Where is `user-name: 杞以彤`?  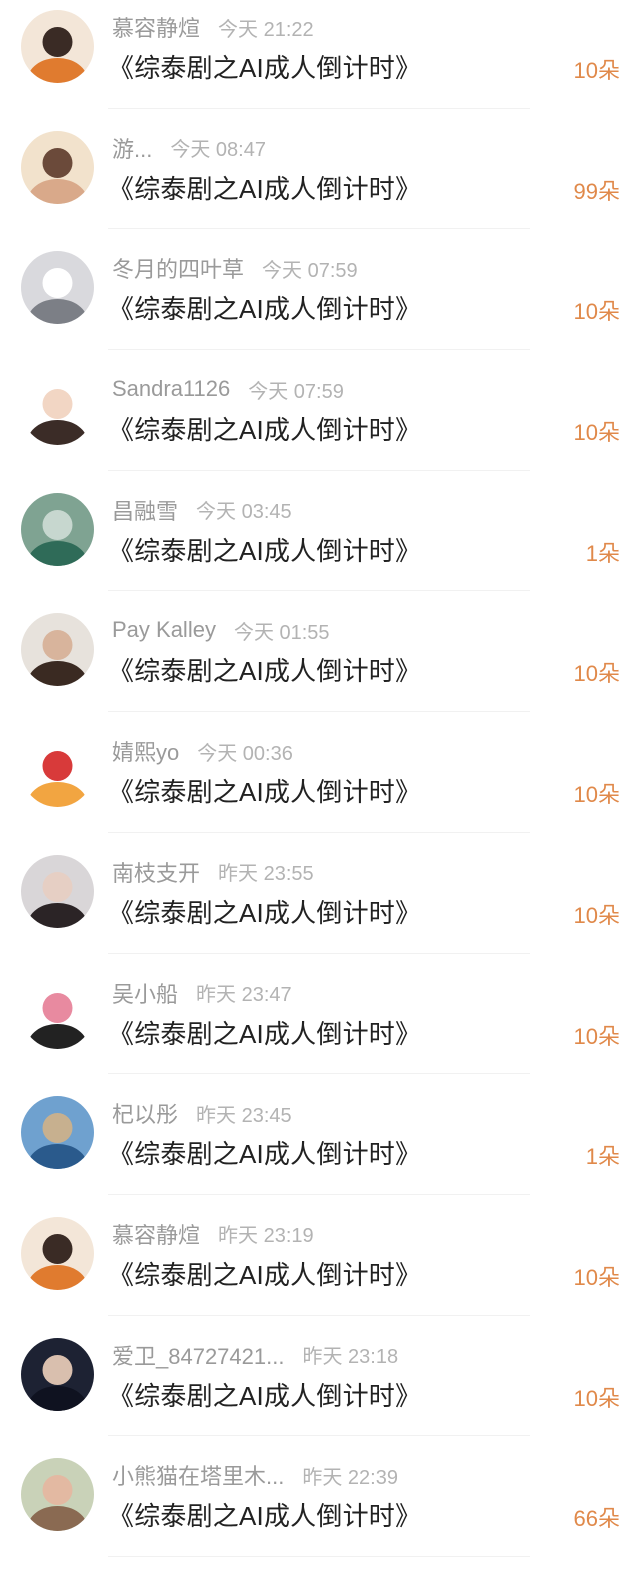 user-name: 杞以彤 is located at coordinates (145, 1113).